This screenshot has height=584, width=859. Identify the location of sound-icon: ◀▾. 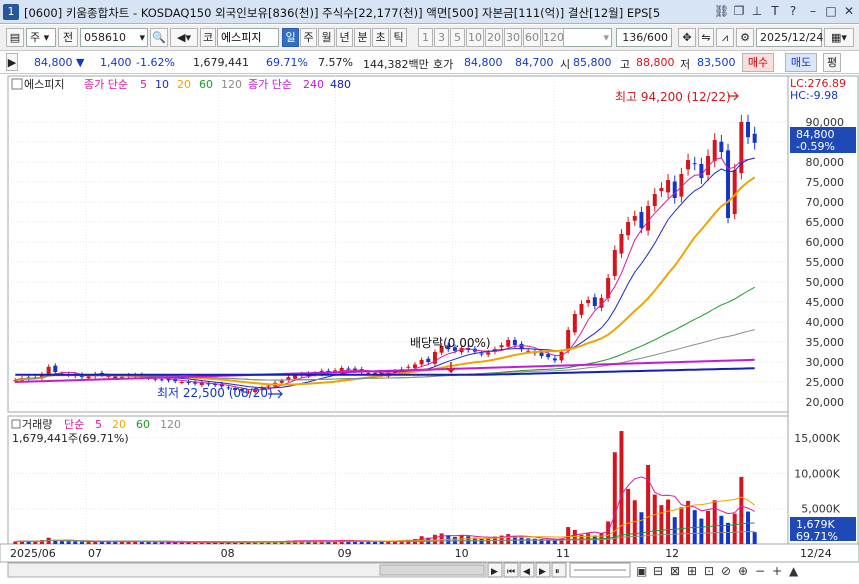
(184, 37).